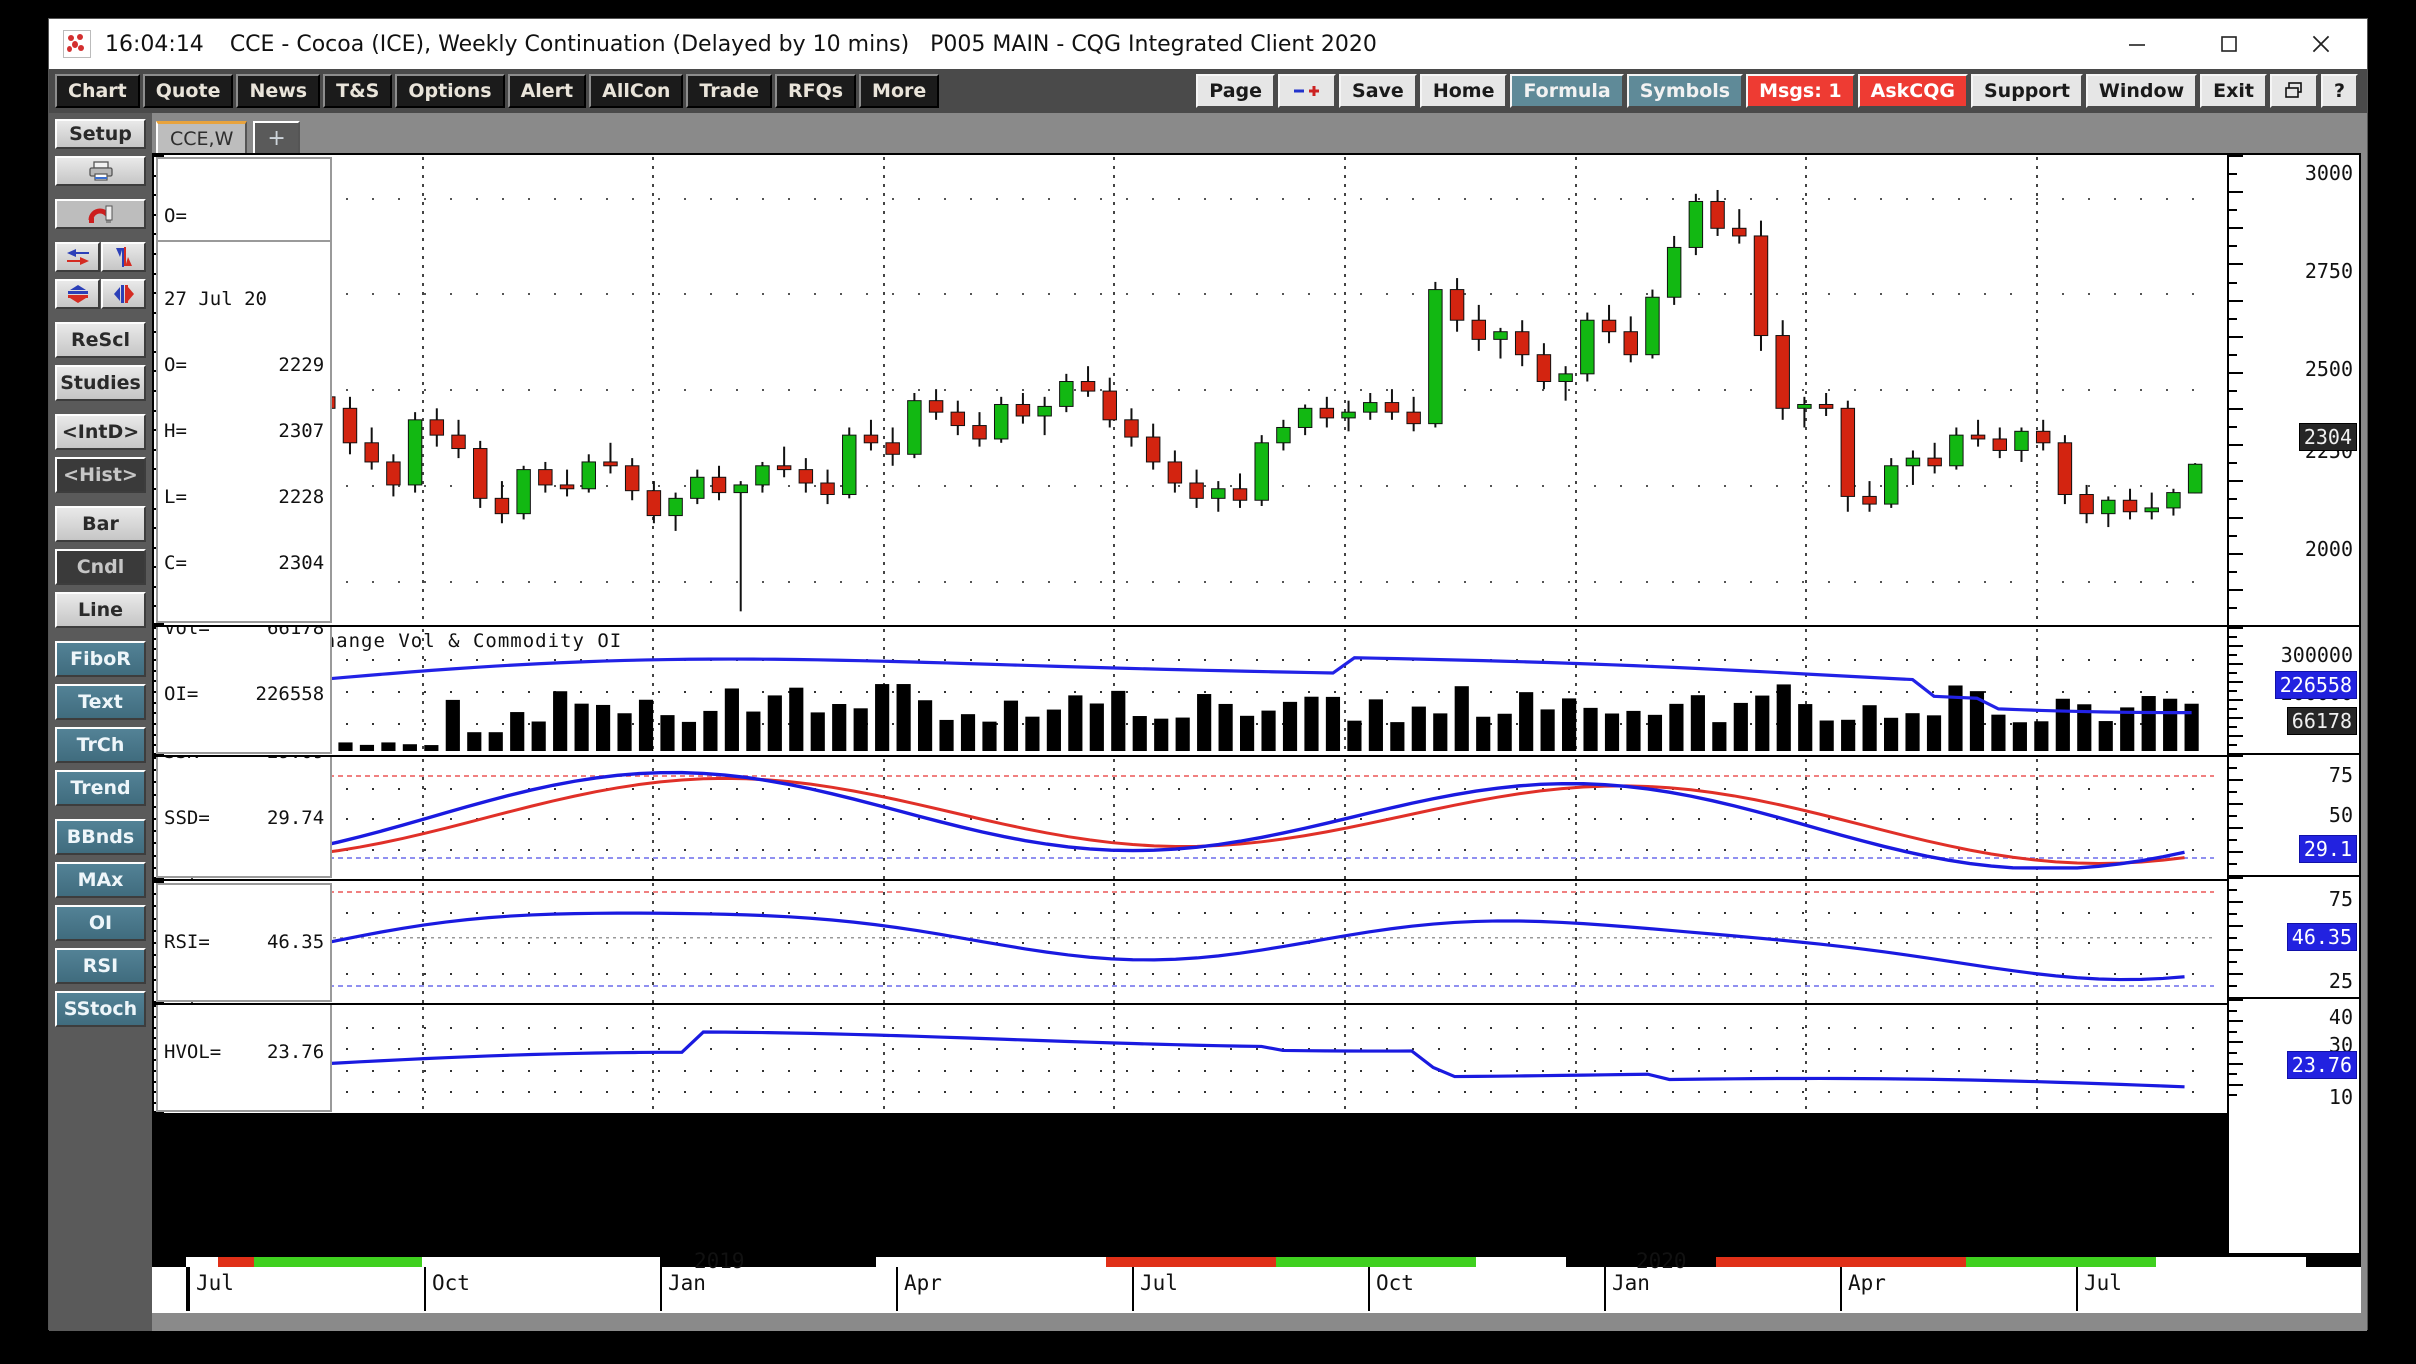 The height and width of the screenshot is (1364, 2416). What do you see at coordinates (193, 1052) in the screenshot?
I see `hvol-label: HVOL=` at bounding box center [193, 1052].